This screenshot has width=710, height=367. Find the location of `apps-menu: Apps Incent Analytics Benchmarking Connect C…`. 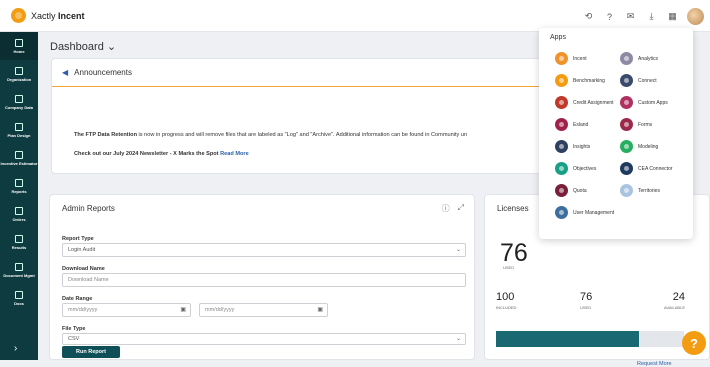

apps-menu: Apps Incent Analytics Benchmarking Connect C… is located at coordinates (616, 133).